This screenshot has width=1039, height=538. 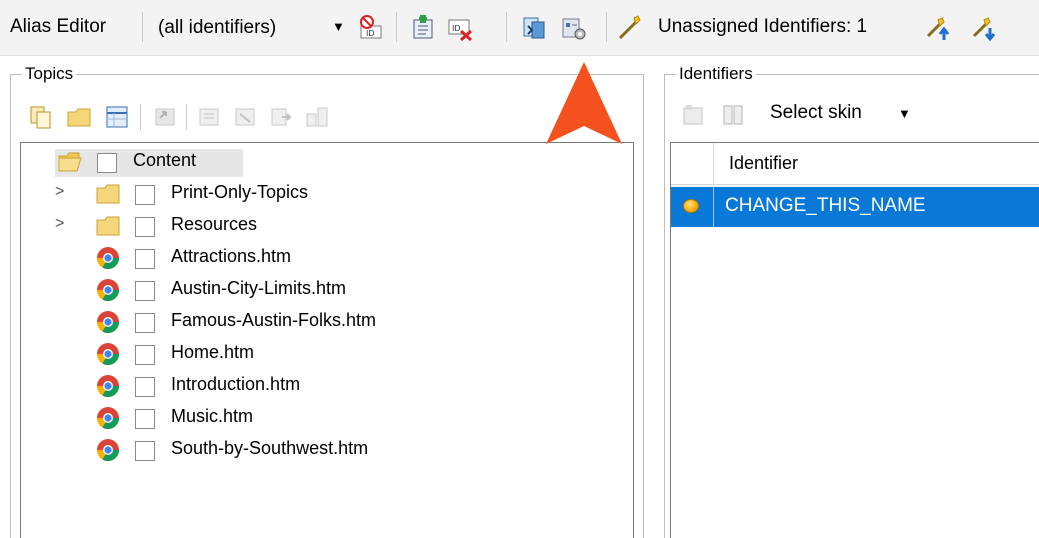 I want to click on tree-item: Music.htm, so click(x=321, y=418).